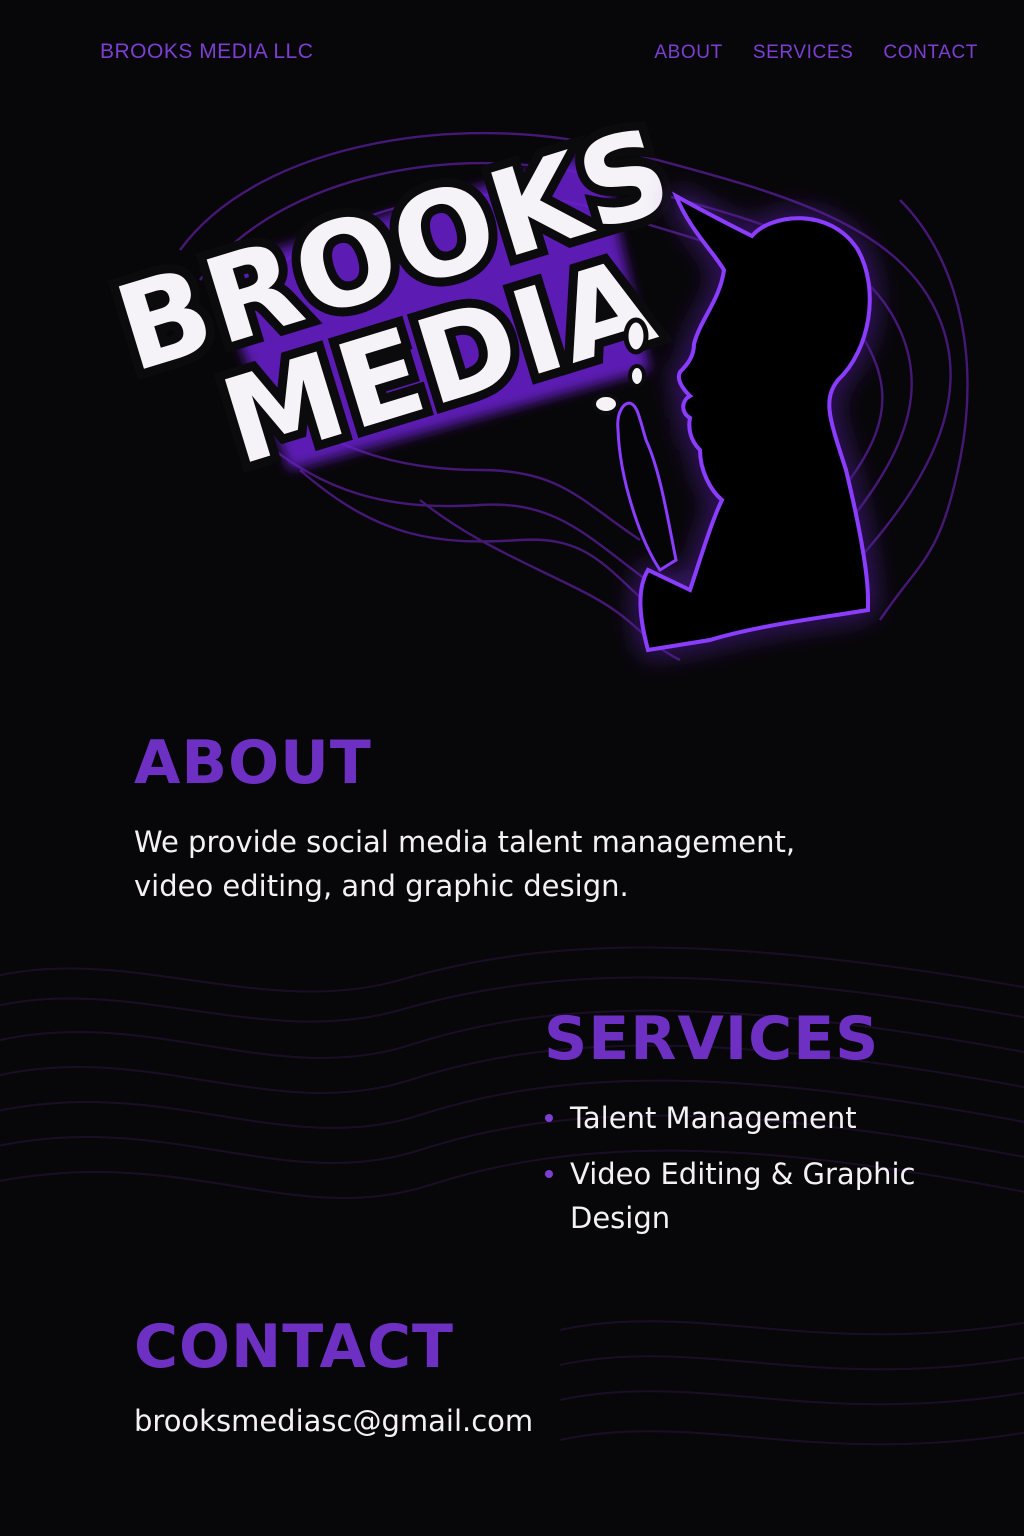 This screenshot has height=1536, width=1024. What do you see at coordinates (803, 53) in the screenshot?
I see `nav-services: SERVICES` at bounding box center [803, 53].